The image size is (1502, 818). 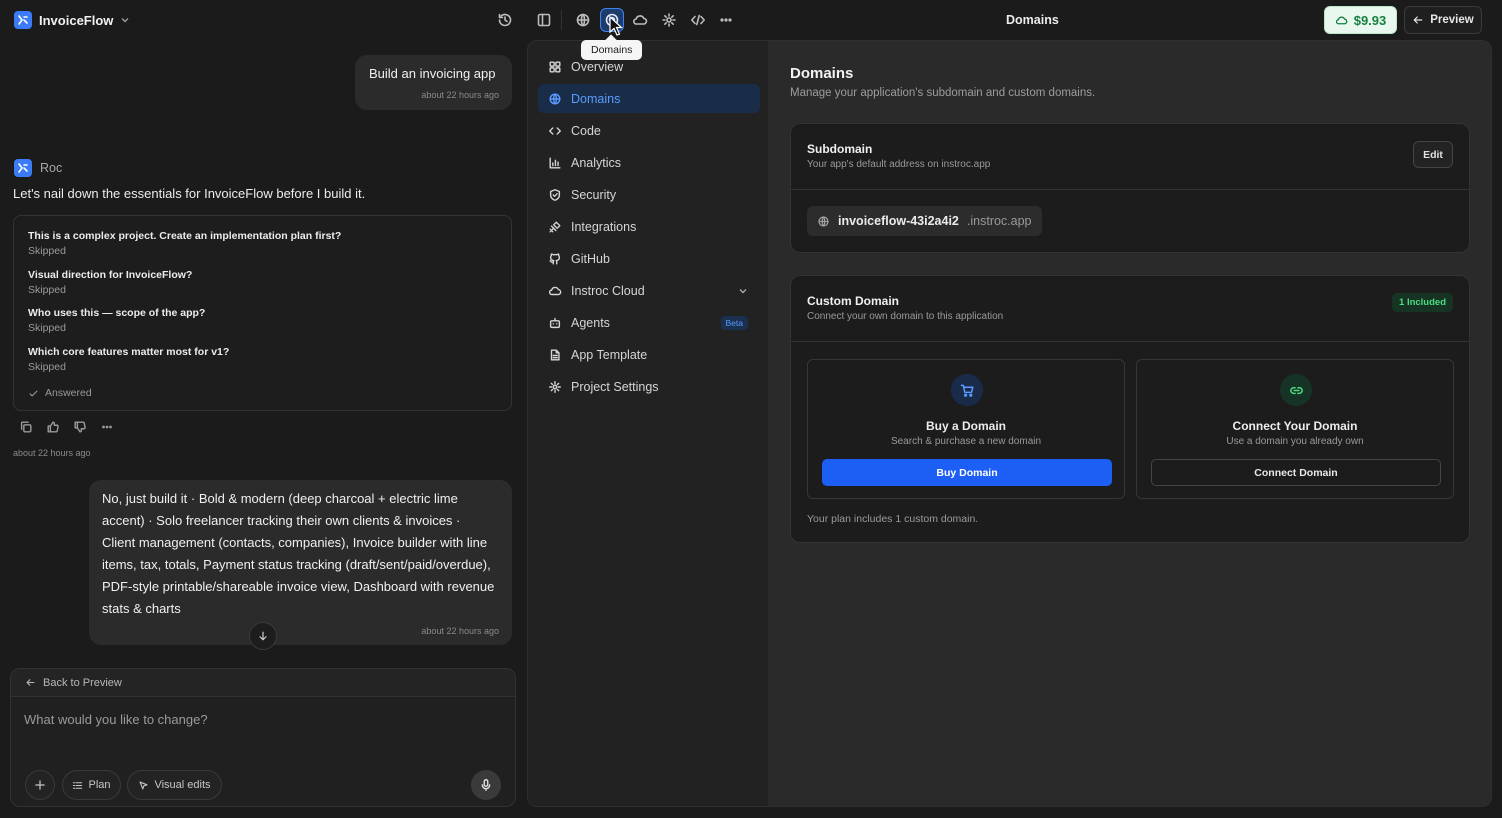 I want to click on nav-label: GitHub, so click(x=590, y=258).